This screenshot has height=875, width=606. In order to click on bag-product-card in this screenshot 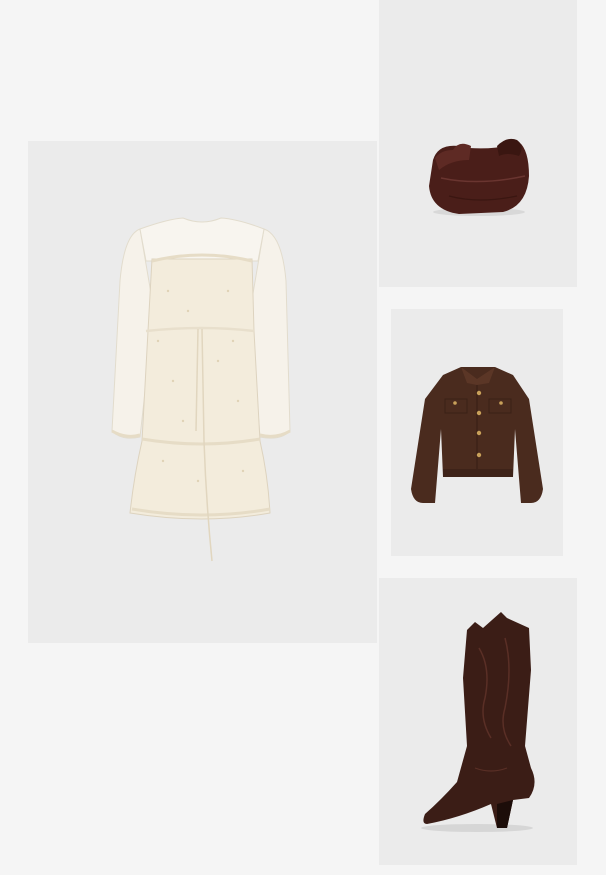, I will do `click(478, 143)`.